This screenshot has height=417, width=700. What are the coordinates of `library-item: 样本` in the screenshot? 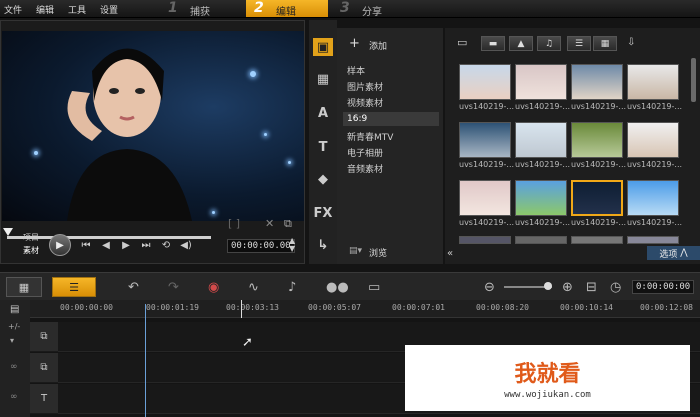 It's located at (356, 70).